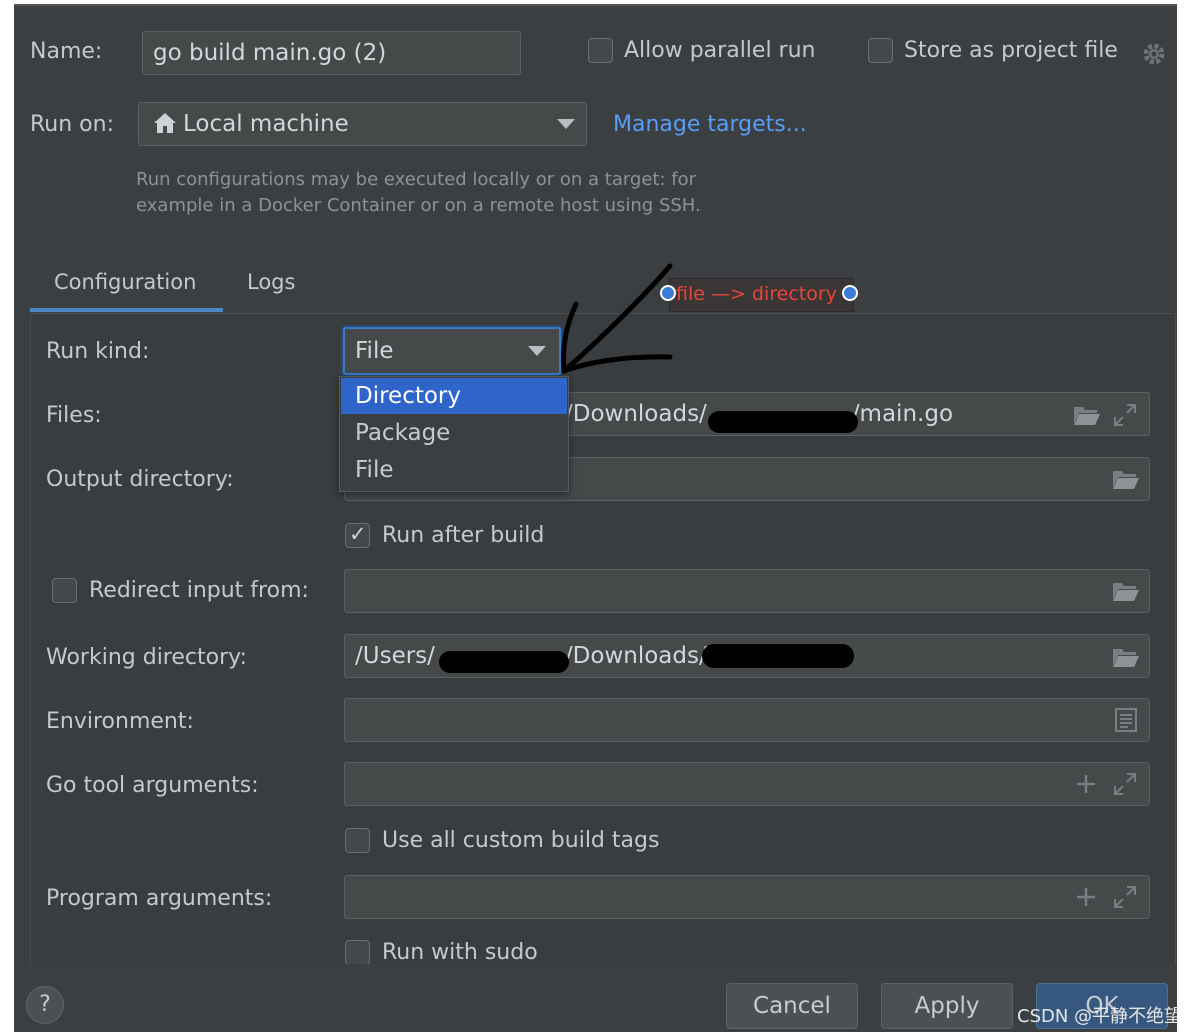 Image resolution: width=1204 pixels, height=1032 pixels. What do you see at coordinates (408, 396) in the screenshot?
I see `dropdown-option-label: Directory` at bounding box center [408, 396].